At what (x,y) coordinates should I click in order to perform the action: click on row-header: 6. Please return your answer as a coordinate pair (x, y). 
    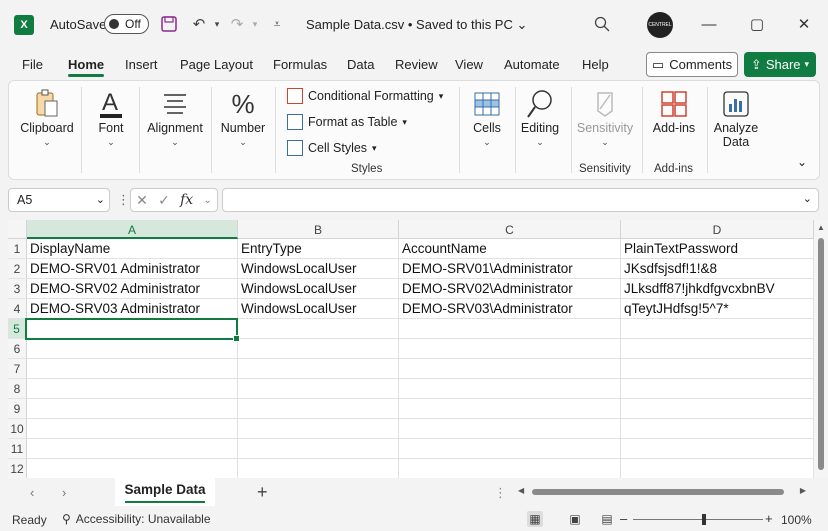
    Looking at the image, I should click on (17, 349).